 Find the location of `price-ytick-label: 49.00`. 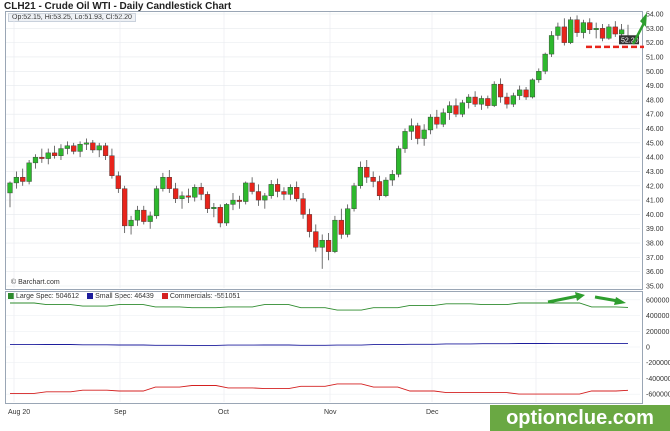

price-ytick-label: 49.00 is located at coordinates (655, 86).